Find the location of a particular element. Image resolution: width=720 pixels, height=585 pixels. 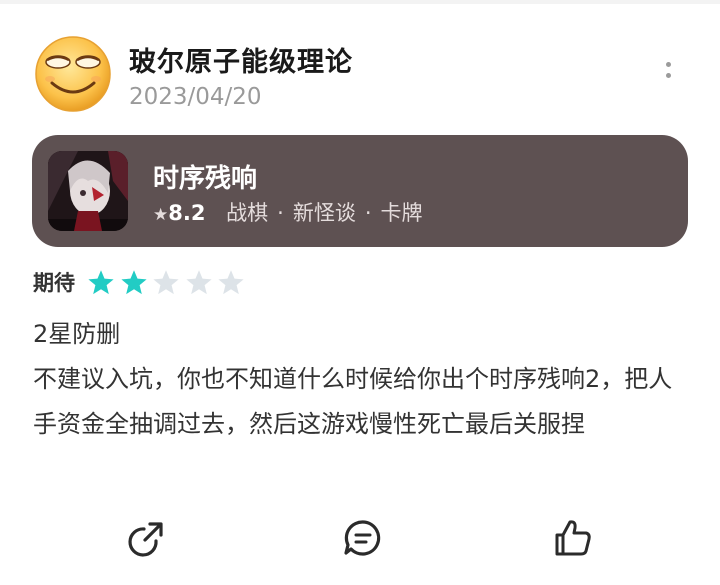

review-line: 2星防删 is located at coordinates (77, 334).